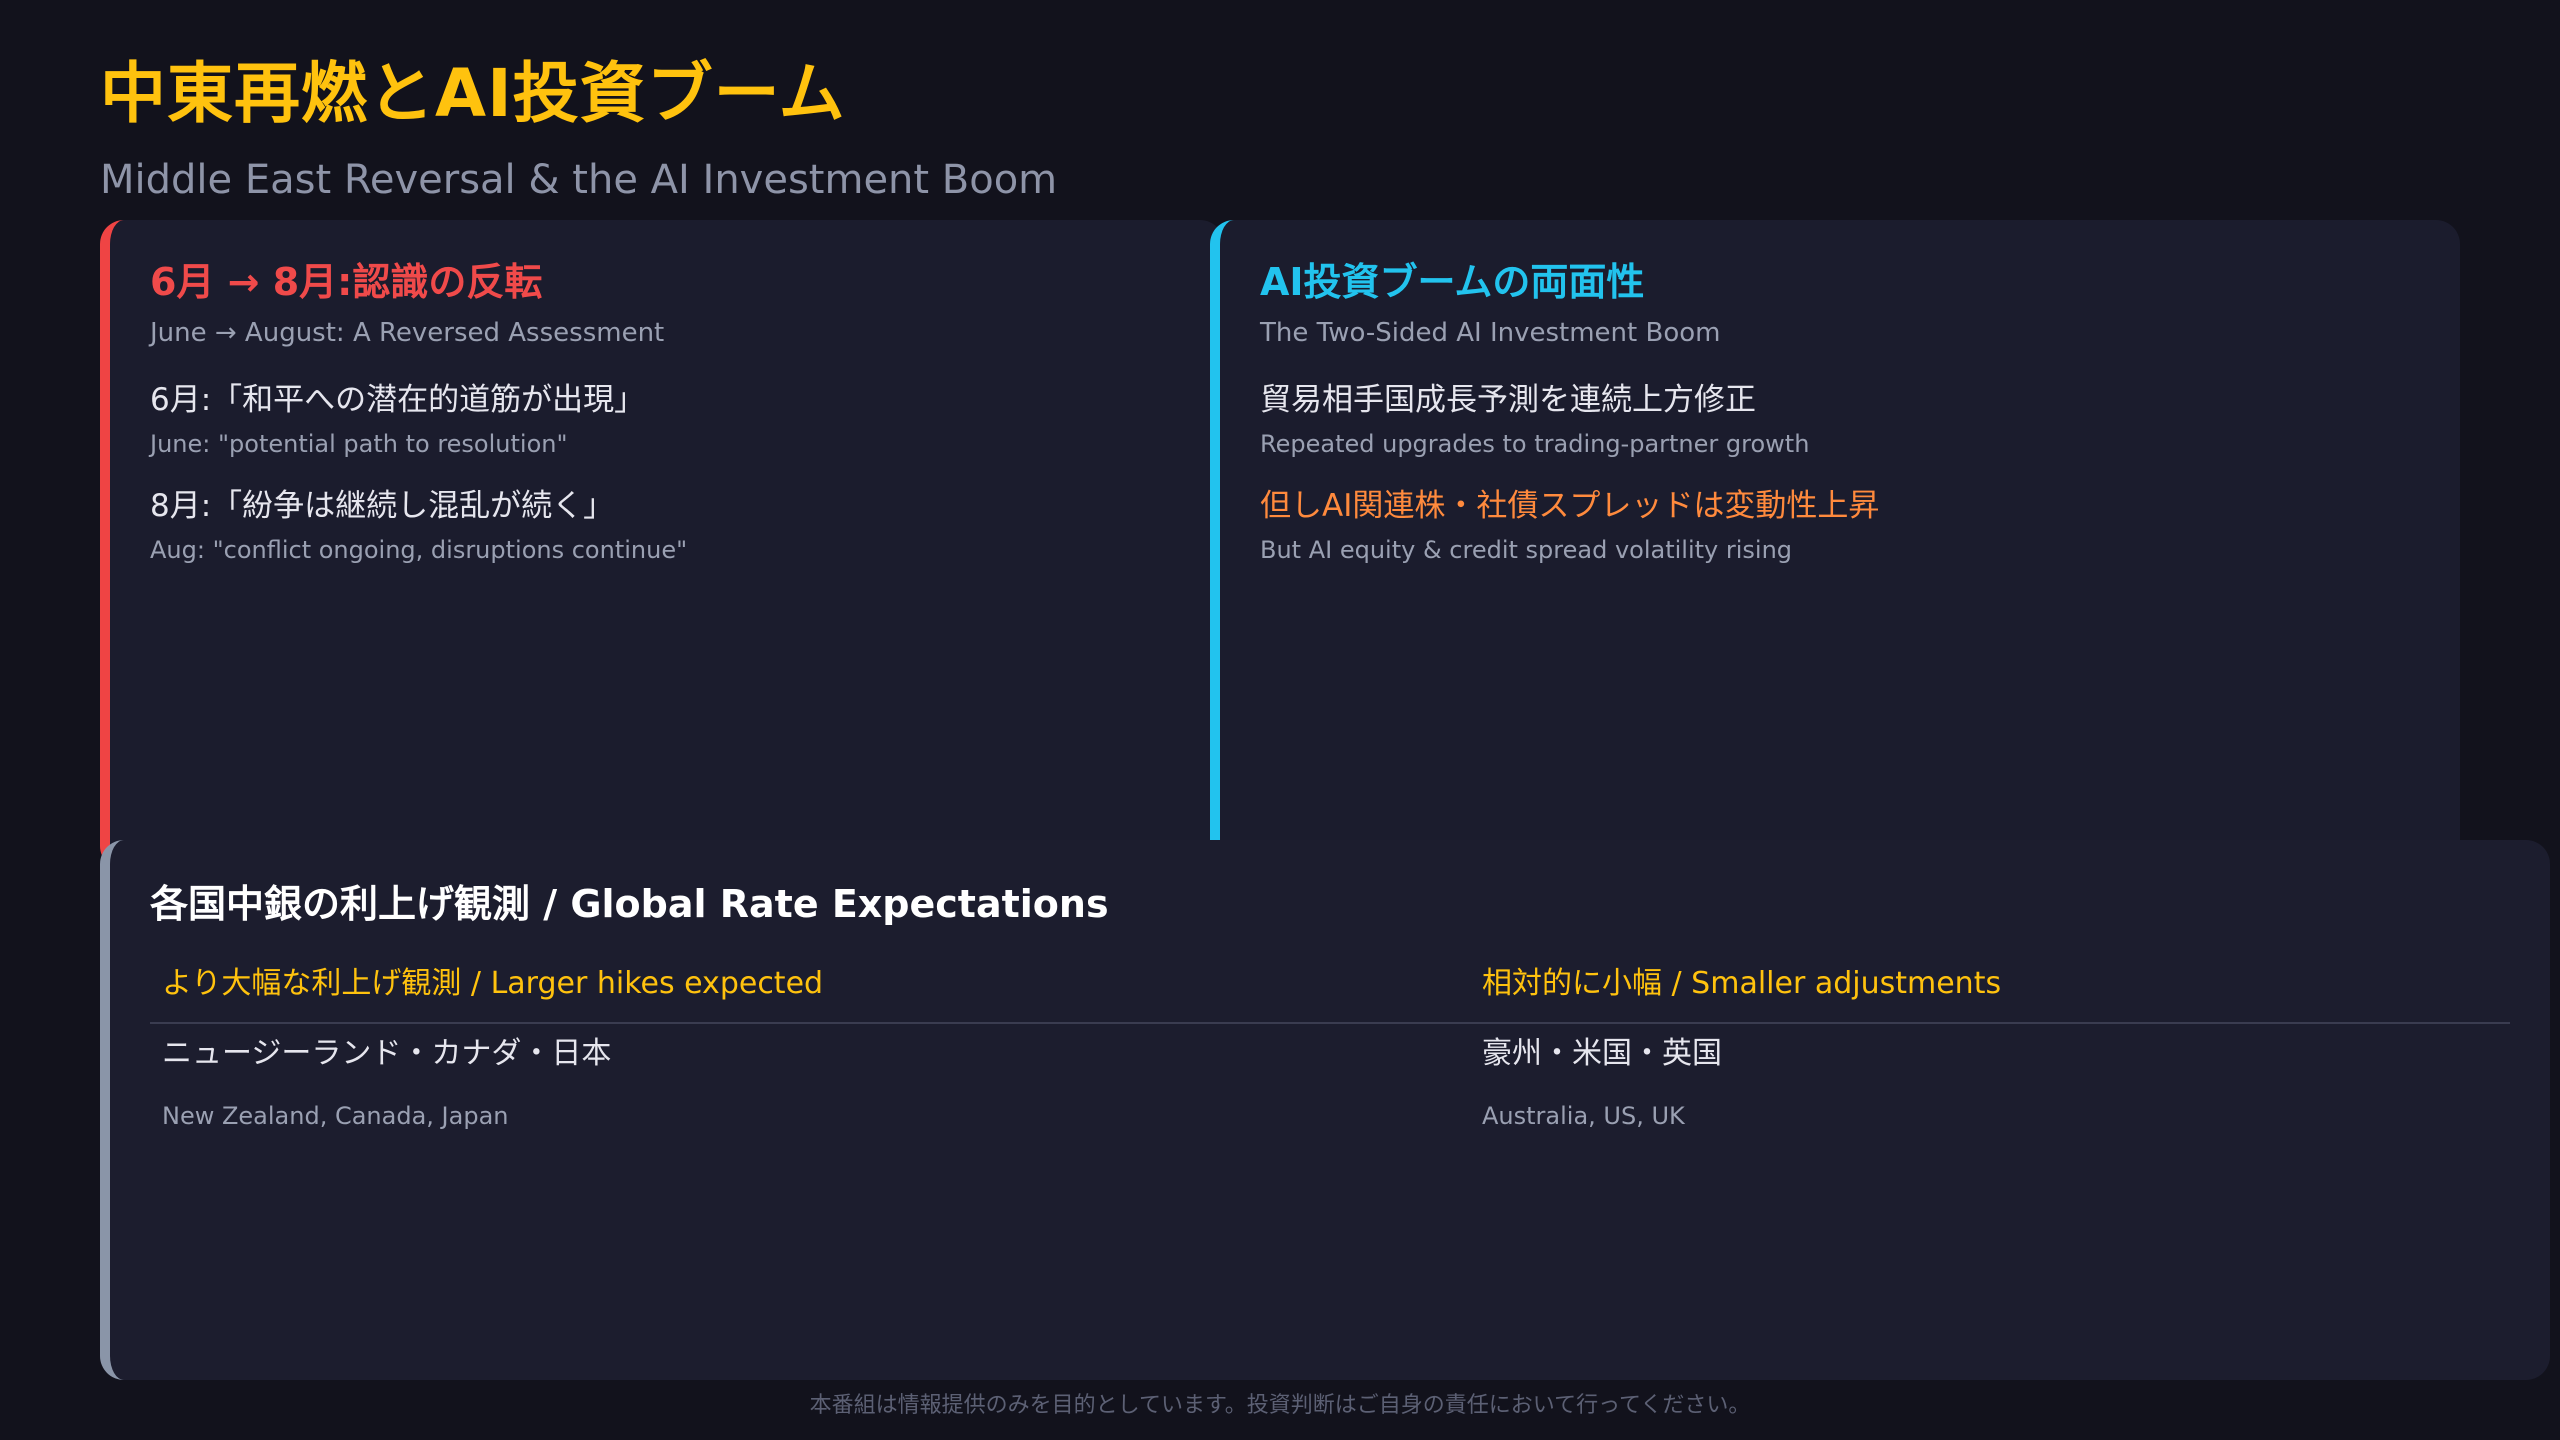  Describe the element at coordinates (382, 506) in the screenshot. I see `august-assessment: 8月:「紛争は継続し混乱が続く」` at that location.